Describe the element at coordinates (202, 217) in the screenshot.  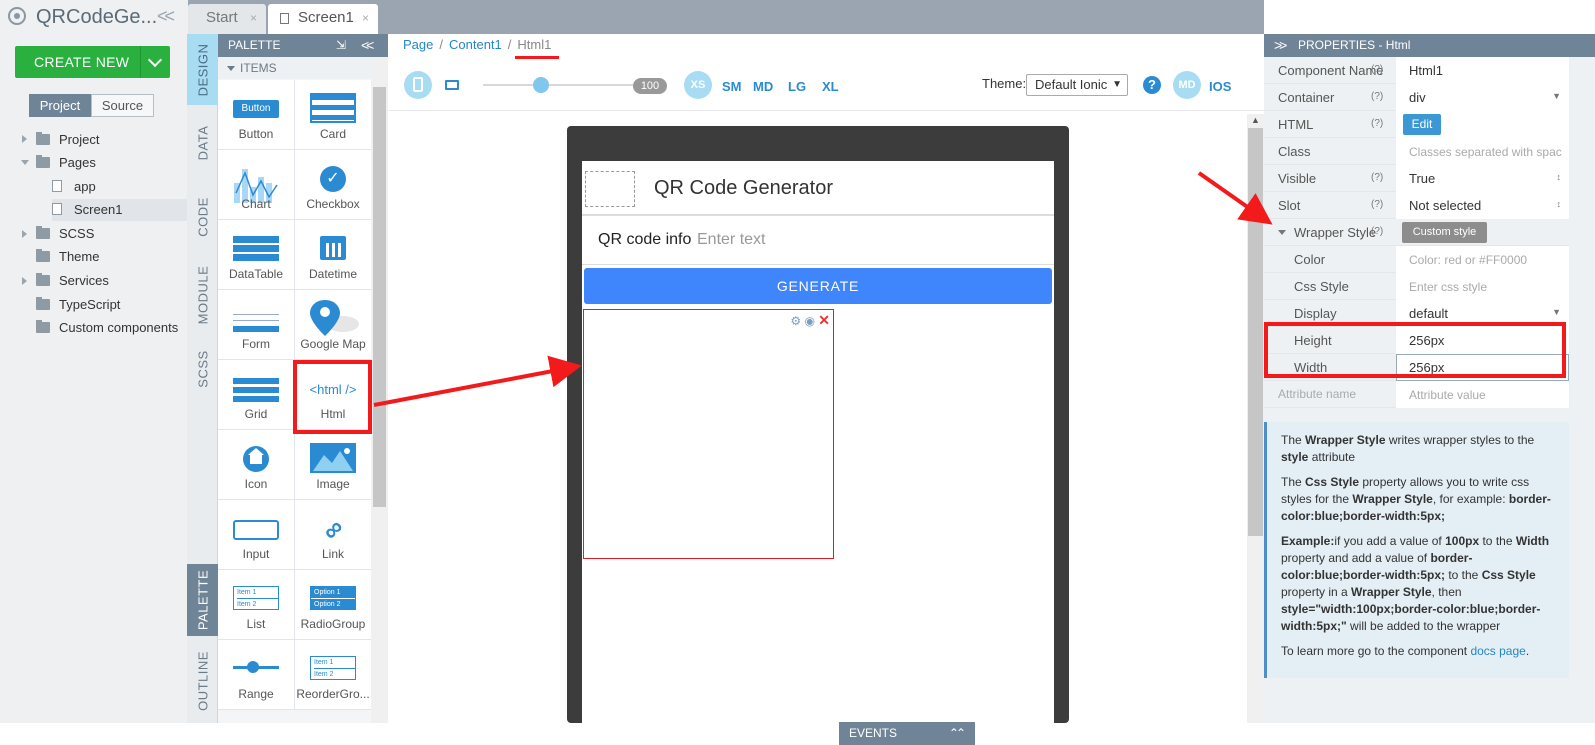
I see `tab-code: CODE` at that location.